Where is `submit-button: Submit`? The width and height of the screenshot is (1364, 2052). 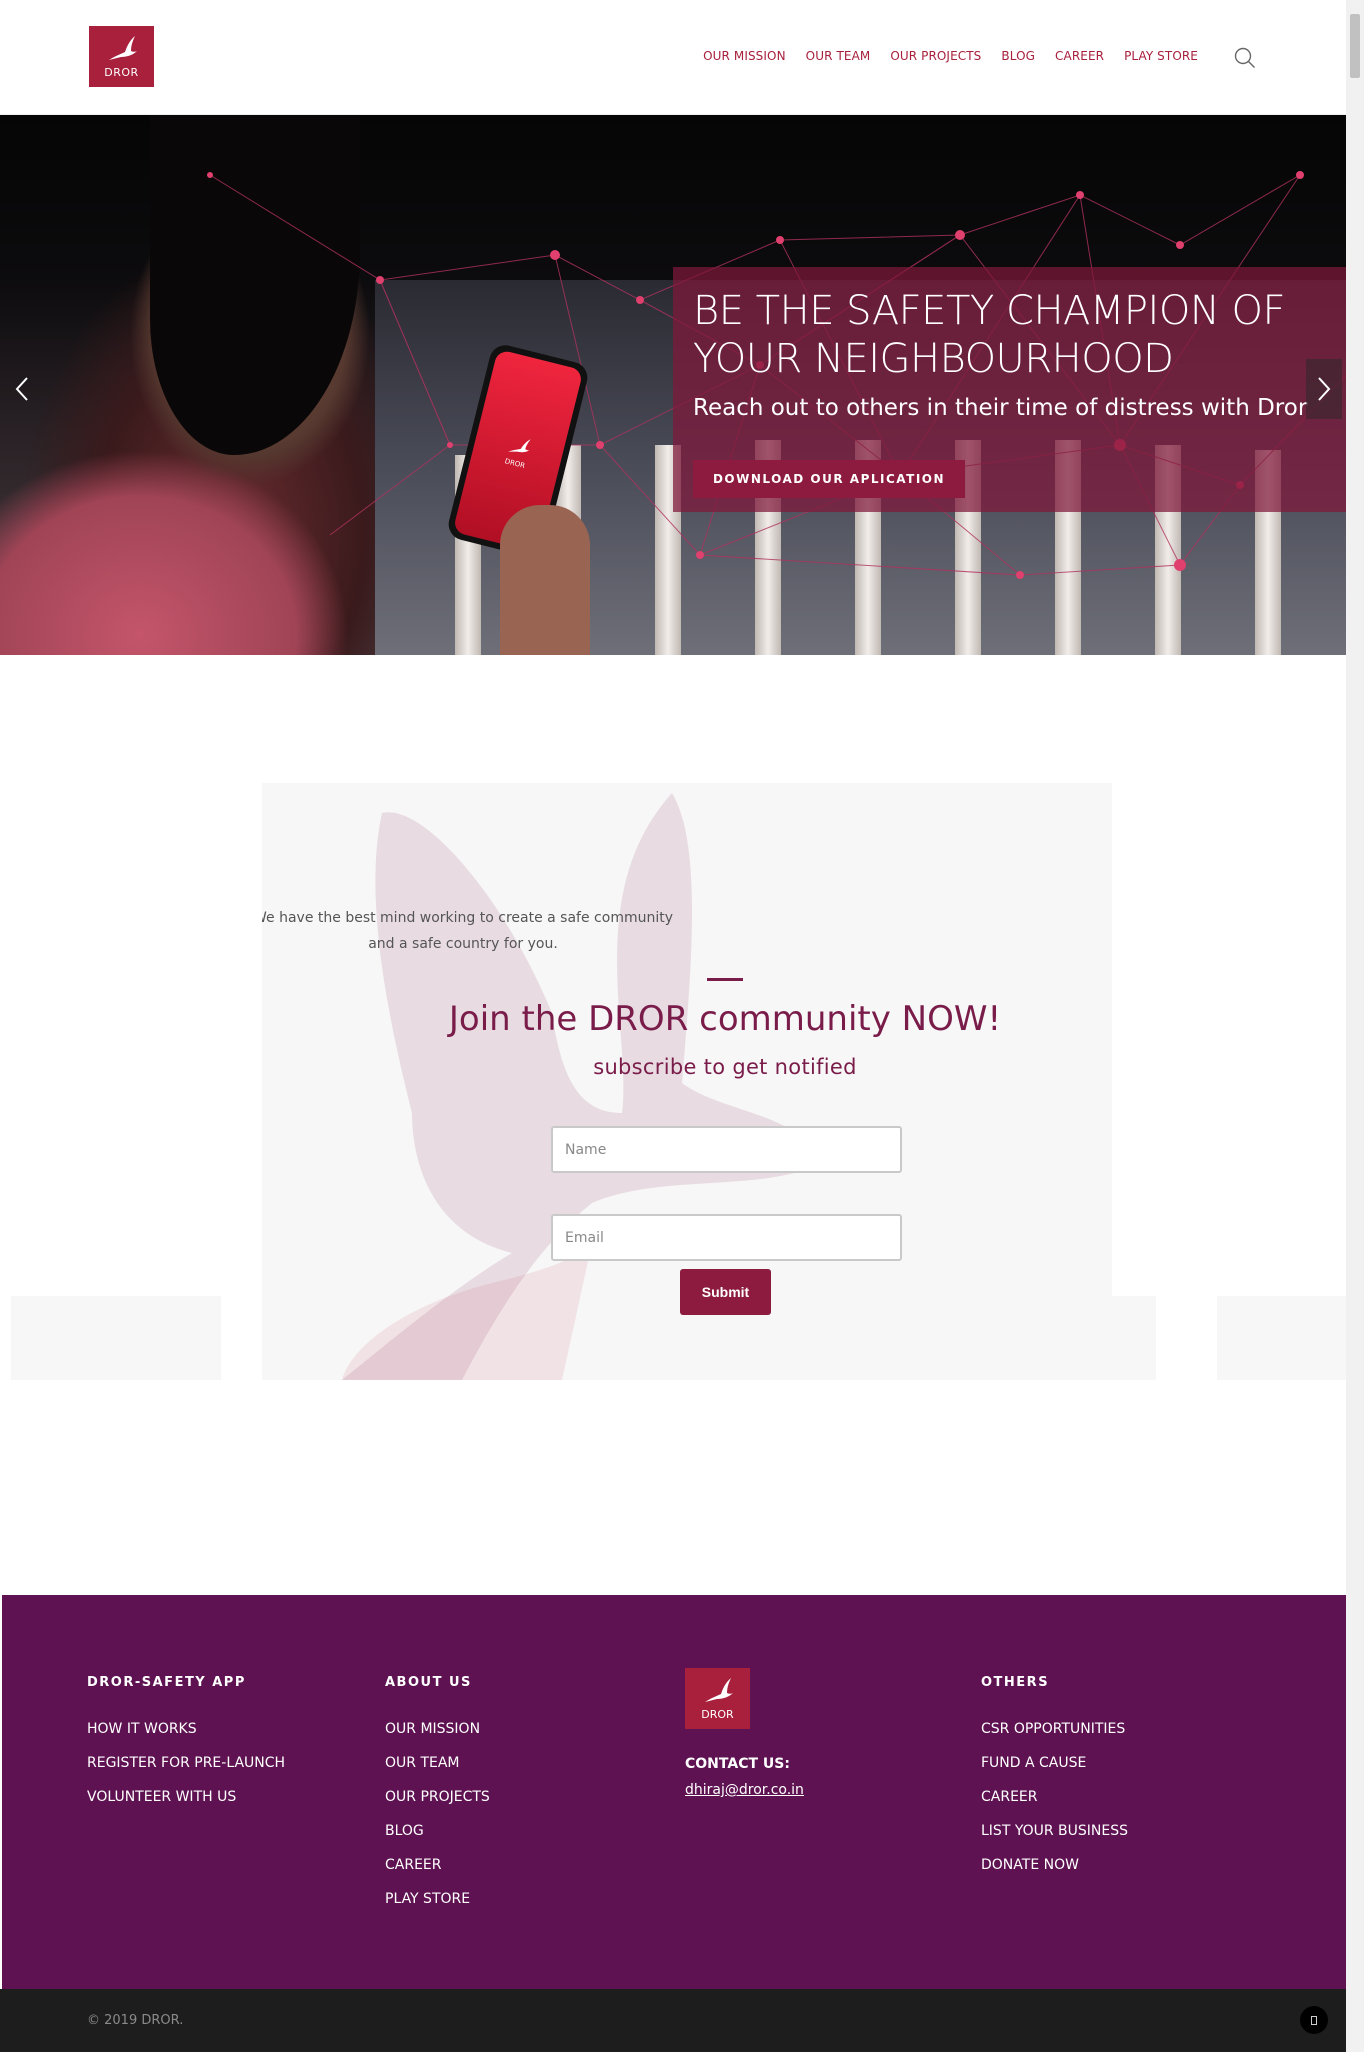
submit-button: Submit is located at coordinates (725, 1292).